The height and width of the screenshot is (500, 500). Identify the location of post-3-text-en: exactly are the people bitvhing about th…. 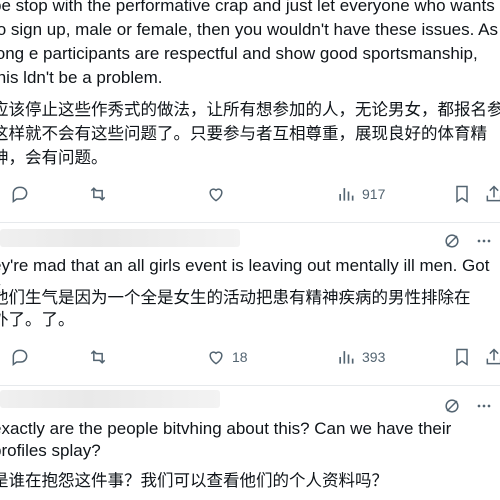
(226, 439).